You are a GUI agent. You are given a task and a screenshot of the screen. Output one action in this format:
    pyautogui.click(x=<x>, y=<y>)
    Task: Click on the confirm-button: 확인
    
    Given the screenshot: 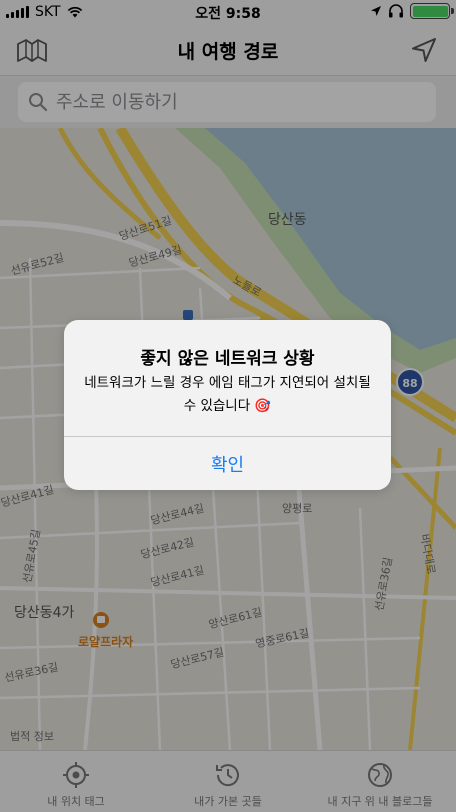 What is the action you would take?
    pyautogui.click(x=227, y=463)
    